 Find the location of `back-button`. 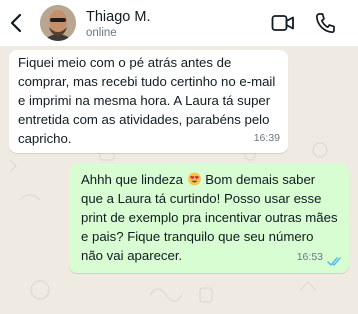

back-button is located at coordinates (16, 23).